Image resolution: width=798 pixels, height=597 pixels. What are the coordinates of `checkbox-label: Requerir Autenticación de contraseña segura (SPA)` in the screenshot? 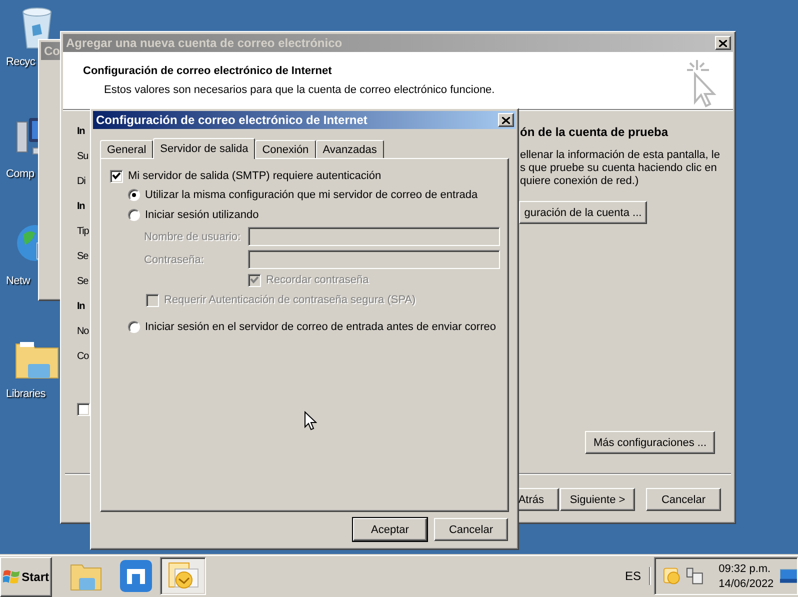 It's located at (290, 300).